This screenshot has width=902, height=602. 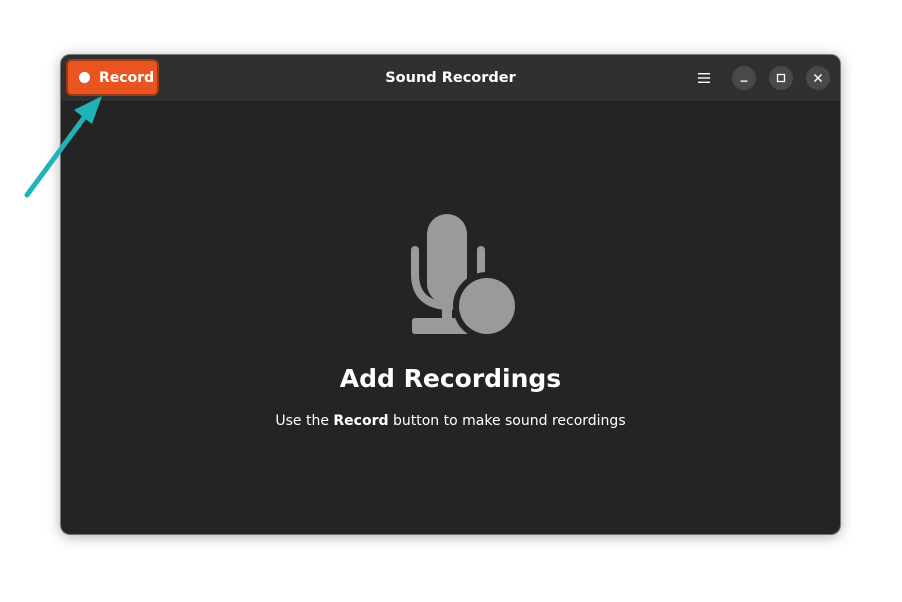 What do you see at coordinates (744, 81) in the screenshot?
I see `minimize-icon` at bounding box center [744, 81].